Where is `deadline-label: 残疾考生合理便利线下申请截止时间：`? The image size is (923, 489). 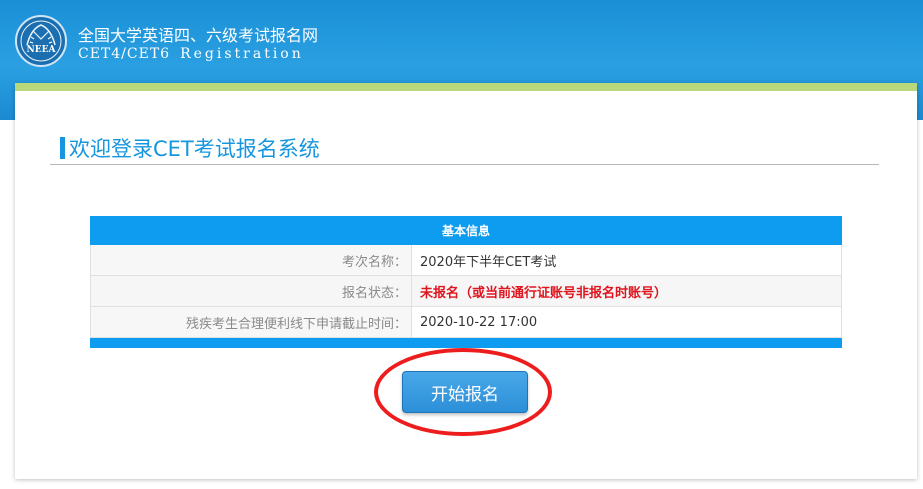
deadline-label: 残疾考生合理便利线下申请截止时间： is located at coordinates (251, 322).